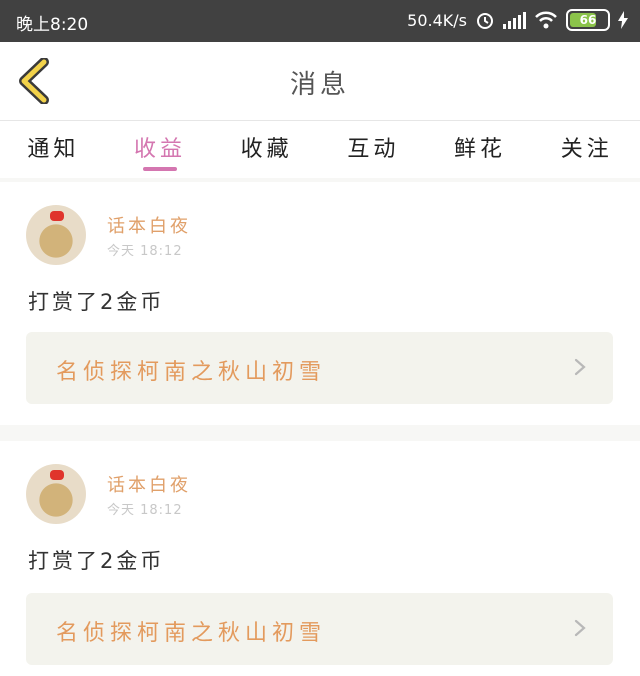 The height and width of the screenshot is (676, 640). I want to click on tab-bar: 通知 收益 收藏 互动 鲜花 关注, so click(320, 149).